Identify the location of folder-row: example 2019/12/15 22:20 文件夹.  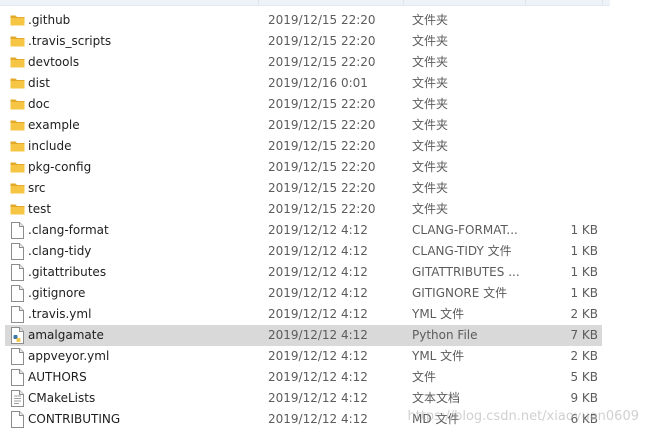
(303, 125).